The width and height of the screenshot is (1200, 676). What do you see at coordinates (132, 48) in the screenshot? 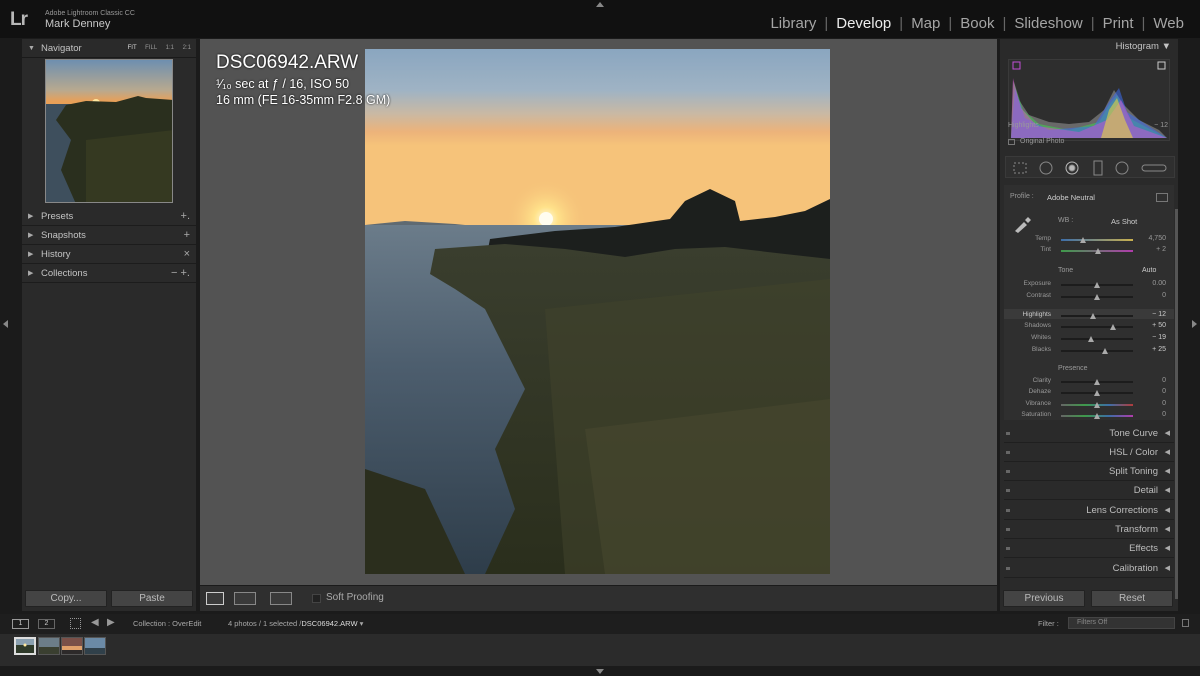
I see `zoom-fit: FIT` at bounding box center [132, 48].